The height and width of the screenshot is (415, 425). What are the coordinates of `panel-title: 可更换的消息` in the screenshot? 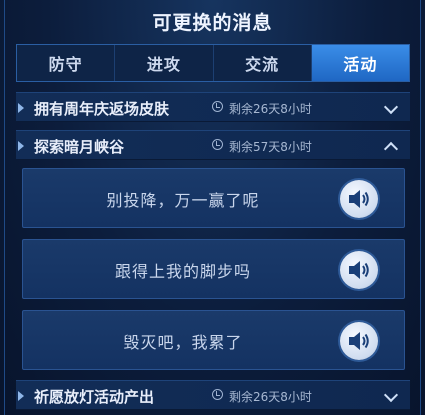 It's located at (212, 23).